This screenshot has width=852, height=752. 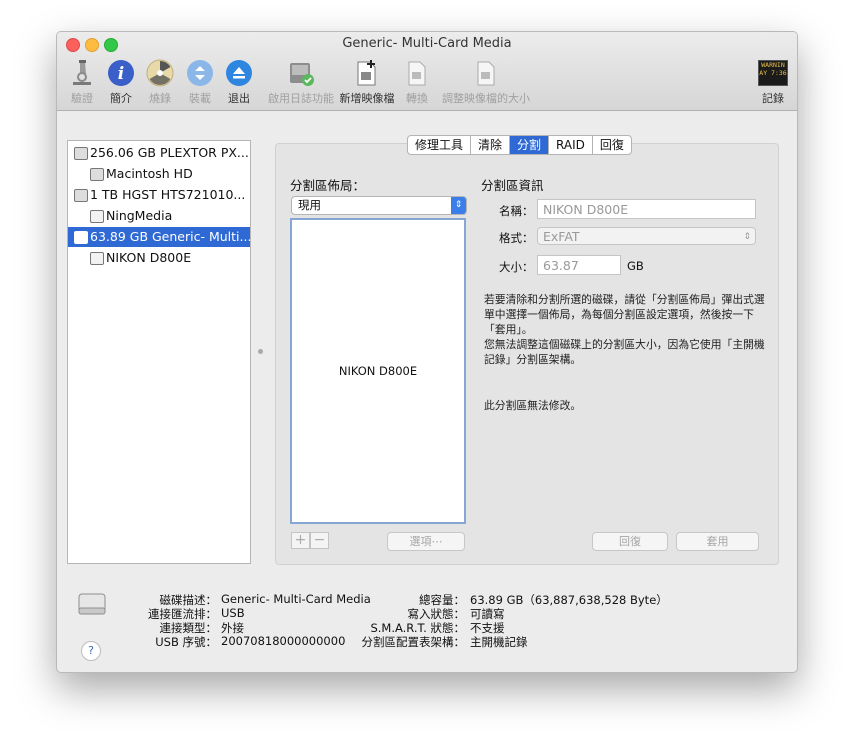 I want to click on options-button: 選項⋯, so click(x=426, y=541).